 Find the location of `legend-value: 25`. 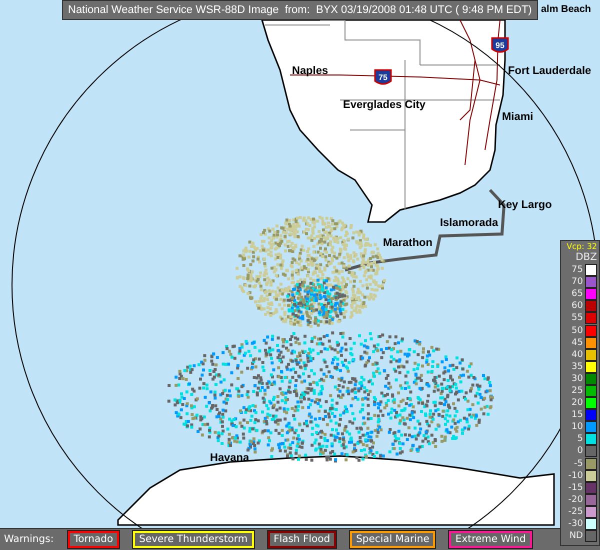

legend-value: 25 is located at coordinates (577, 391).